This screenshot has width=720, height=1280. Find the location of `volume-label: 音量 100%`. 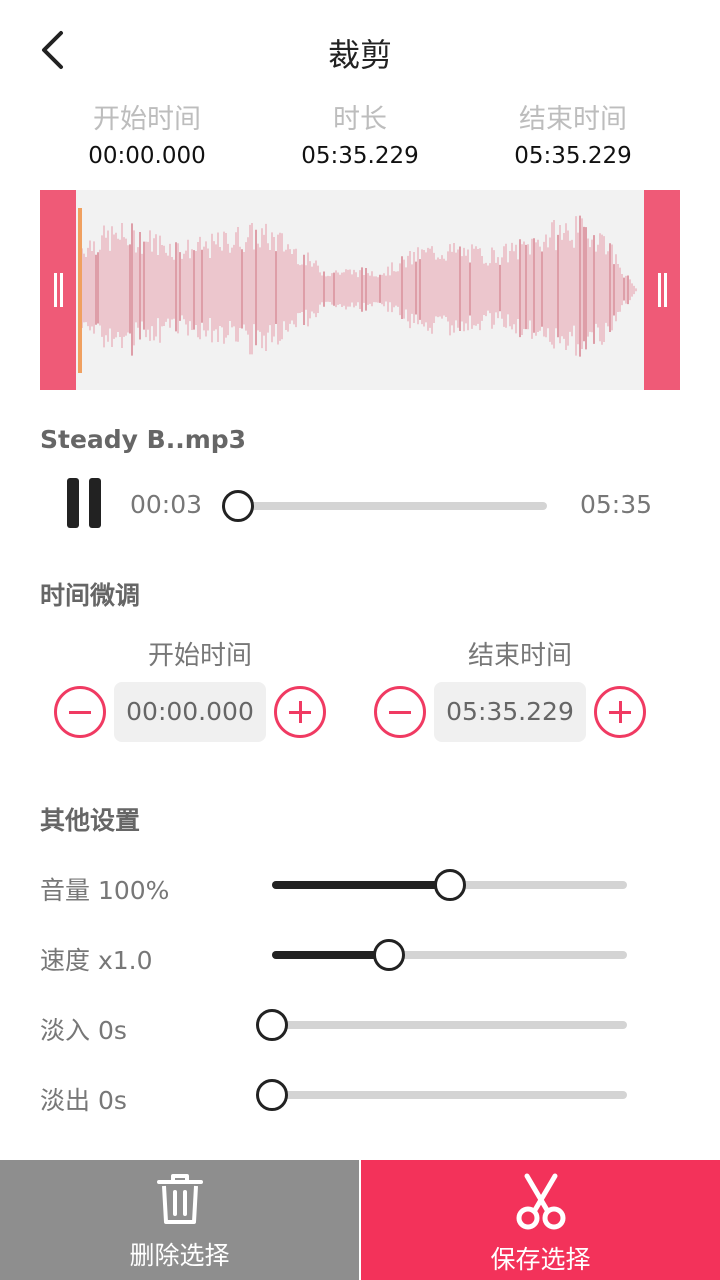

volume-label: 音量 100% is located at coordinates (105, 890).